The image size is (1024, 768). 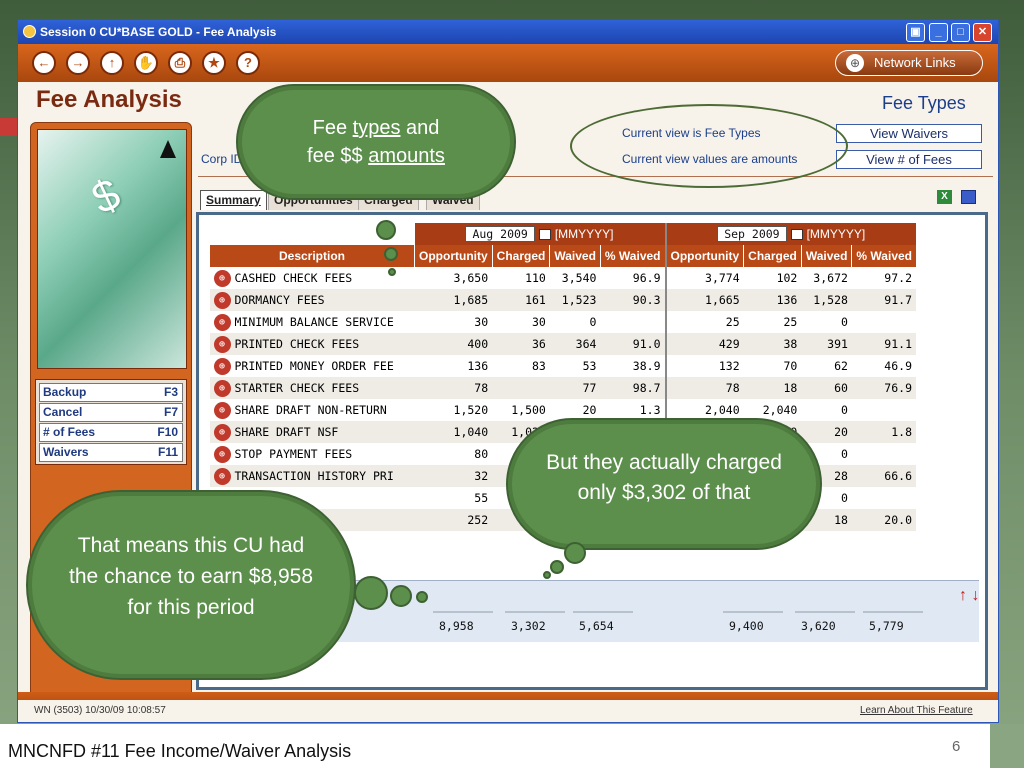 What do you see at coordinates (111, 392) in the screenshot?
I see `backup-button: Backup F3` at bounding box center [111, 392].